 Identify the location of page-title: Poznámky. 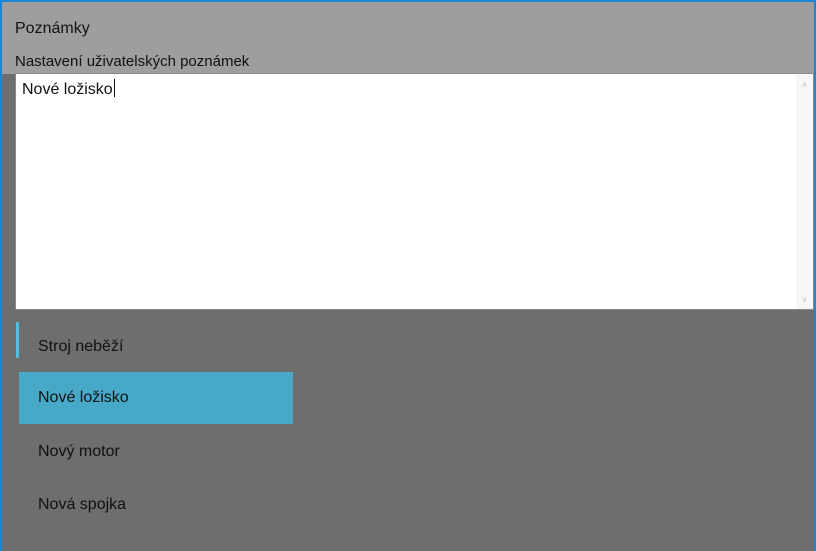
(52, 28).